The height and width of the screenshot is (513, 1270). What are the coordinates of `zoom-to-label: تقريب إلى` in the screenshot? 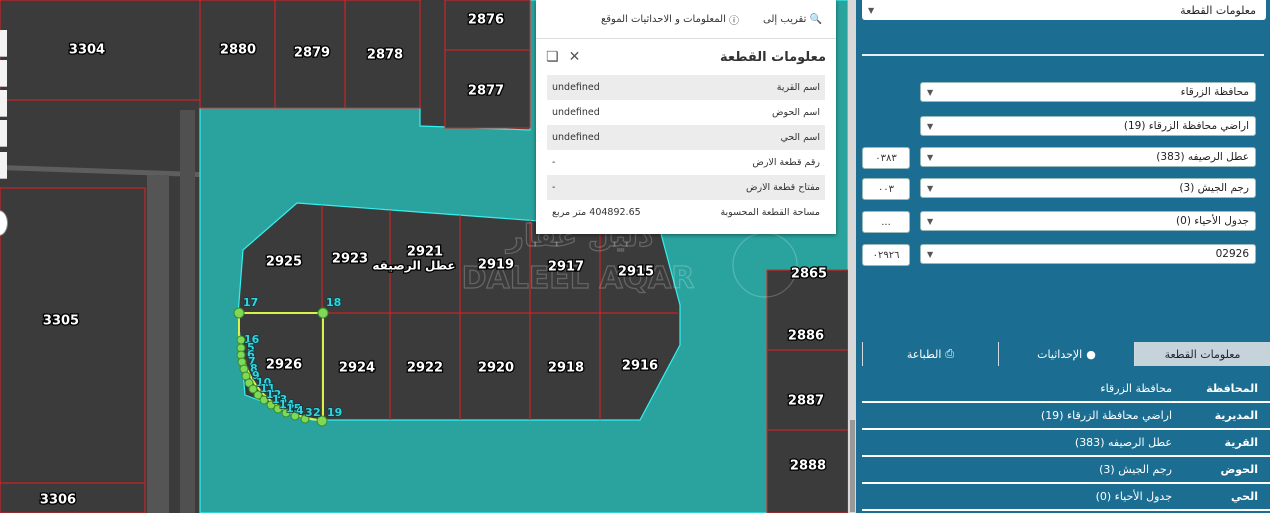 It's located at (785, 19).